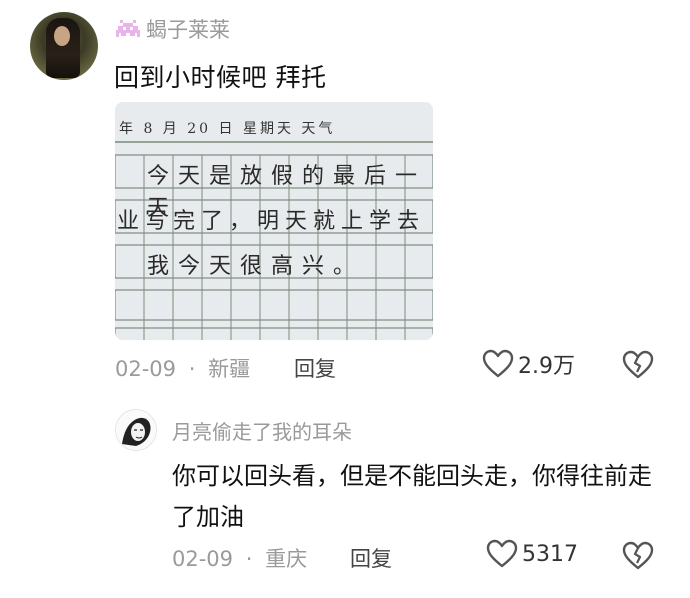 This screenshot has width=690, height=598. Describe the element at coordinates (256, 266) in the screenshot. I see `diary-line: 我今天很高兴。` at that location.